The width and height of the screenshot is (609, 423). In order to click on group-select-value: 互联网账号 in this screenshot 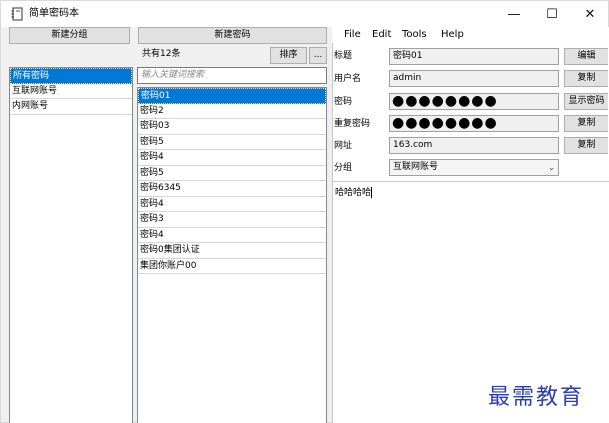, I will do `click(416, 167)`.